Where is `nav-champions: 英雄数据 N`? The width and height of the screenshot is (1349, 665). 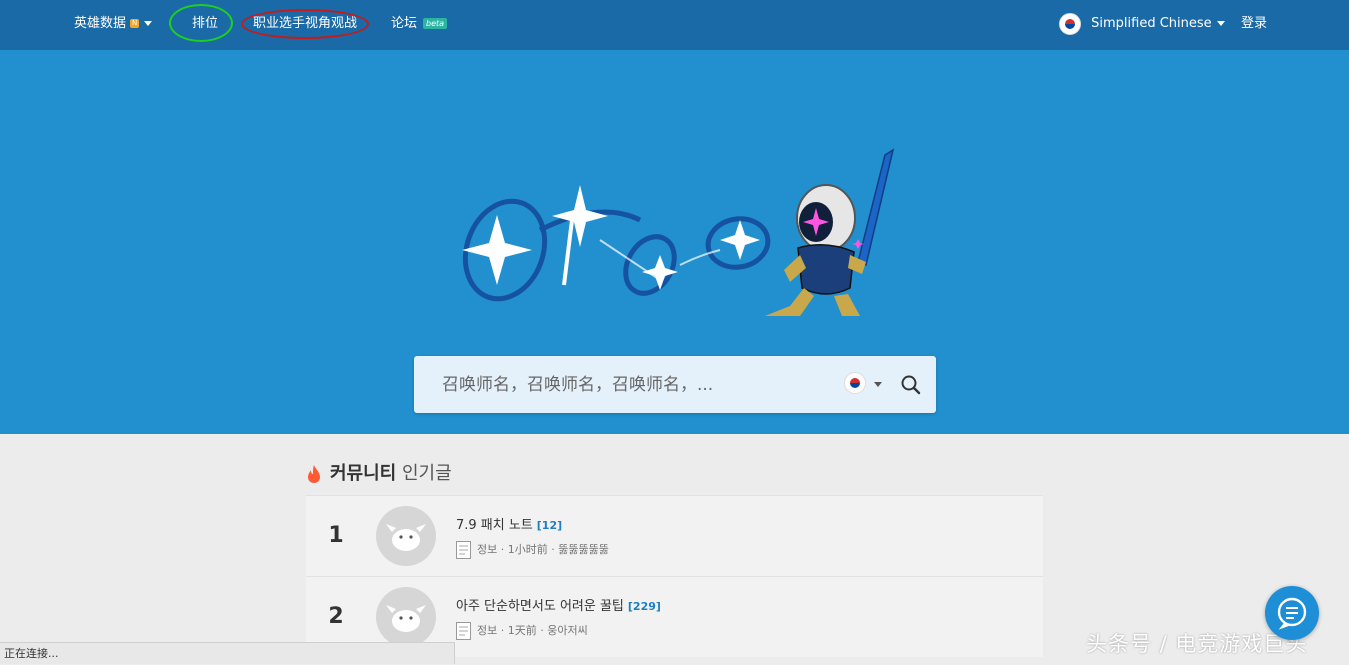
nav-champions: 英雄数据 N is located at coordinates (113, 25).